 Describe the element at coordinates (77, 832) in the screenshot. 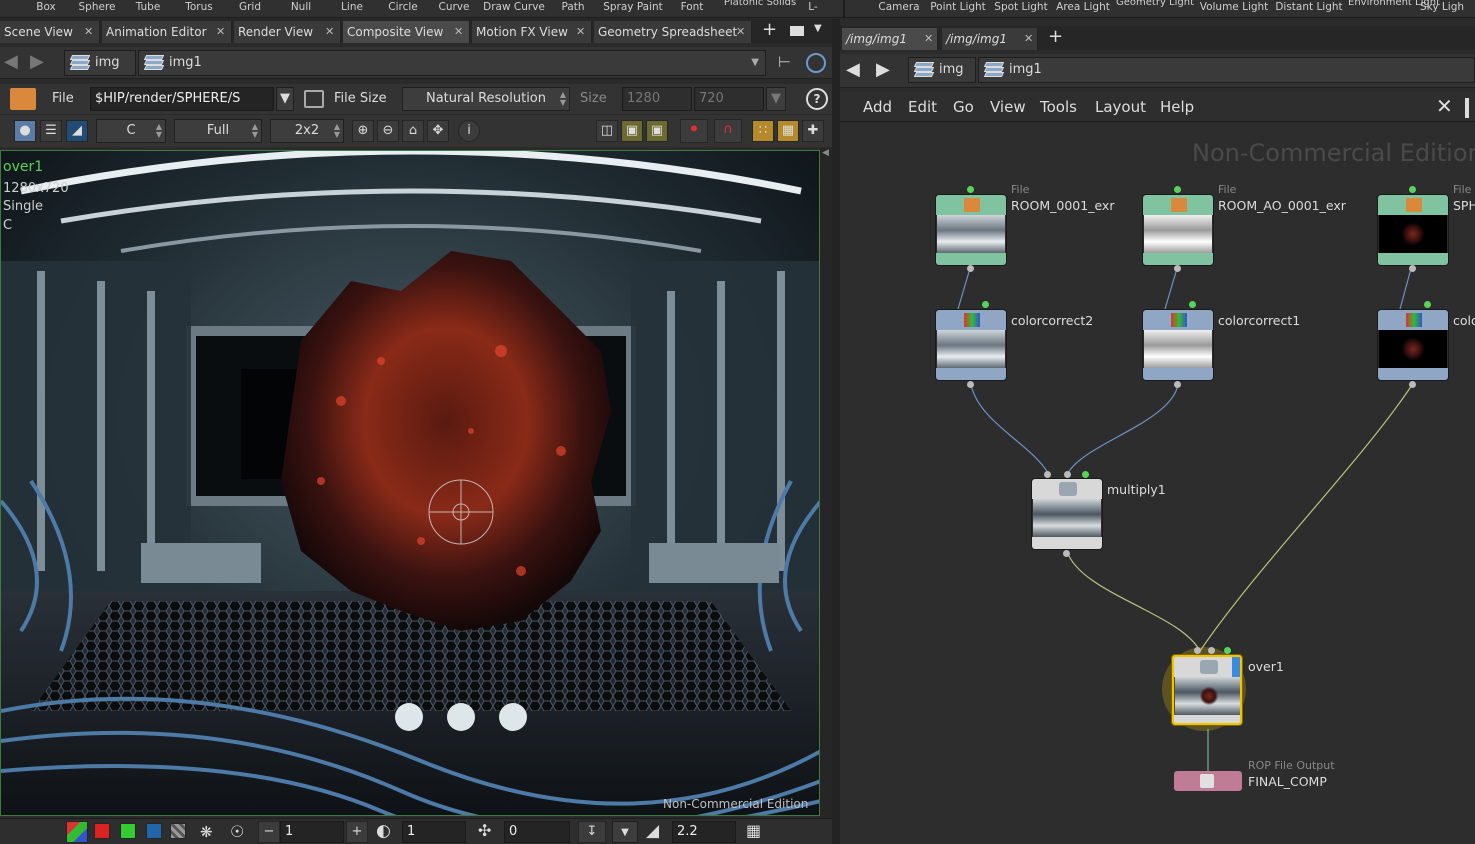

I see `rgb-channel-icon` at that location.